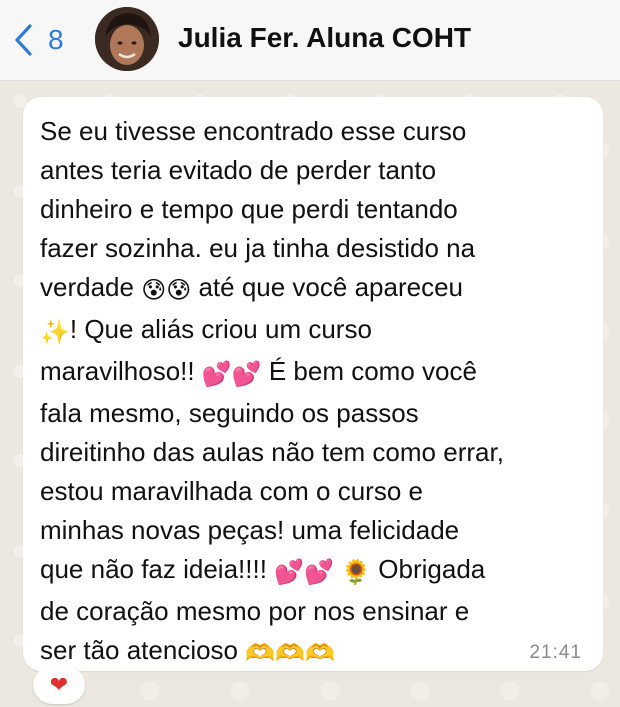 The width and height of the screenshot is (620, 707). What do you see at coordinates (55, 332) in the screenshot?
I see `sparkles-emoji-icon: ✨` at bounding box center [55, 332].